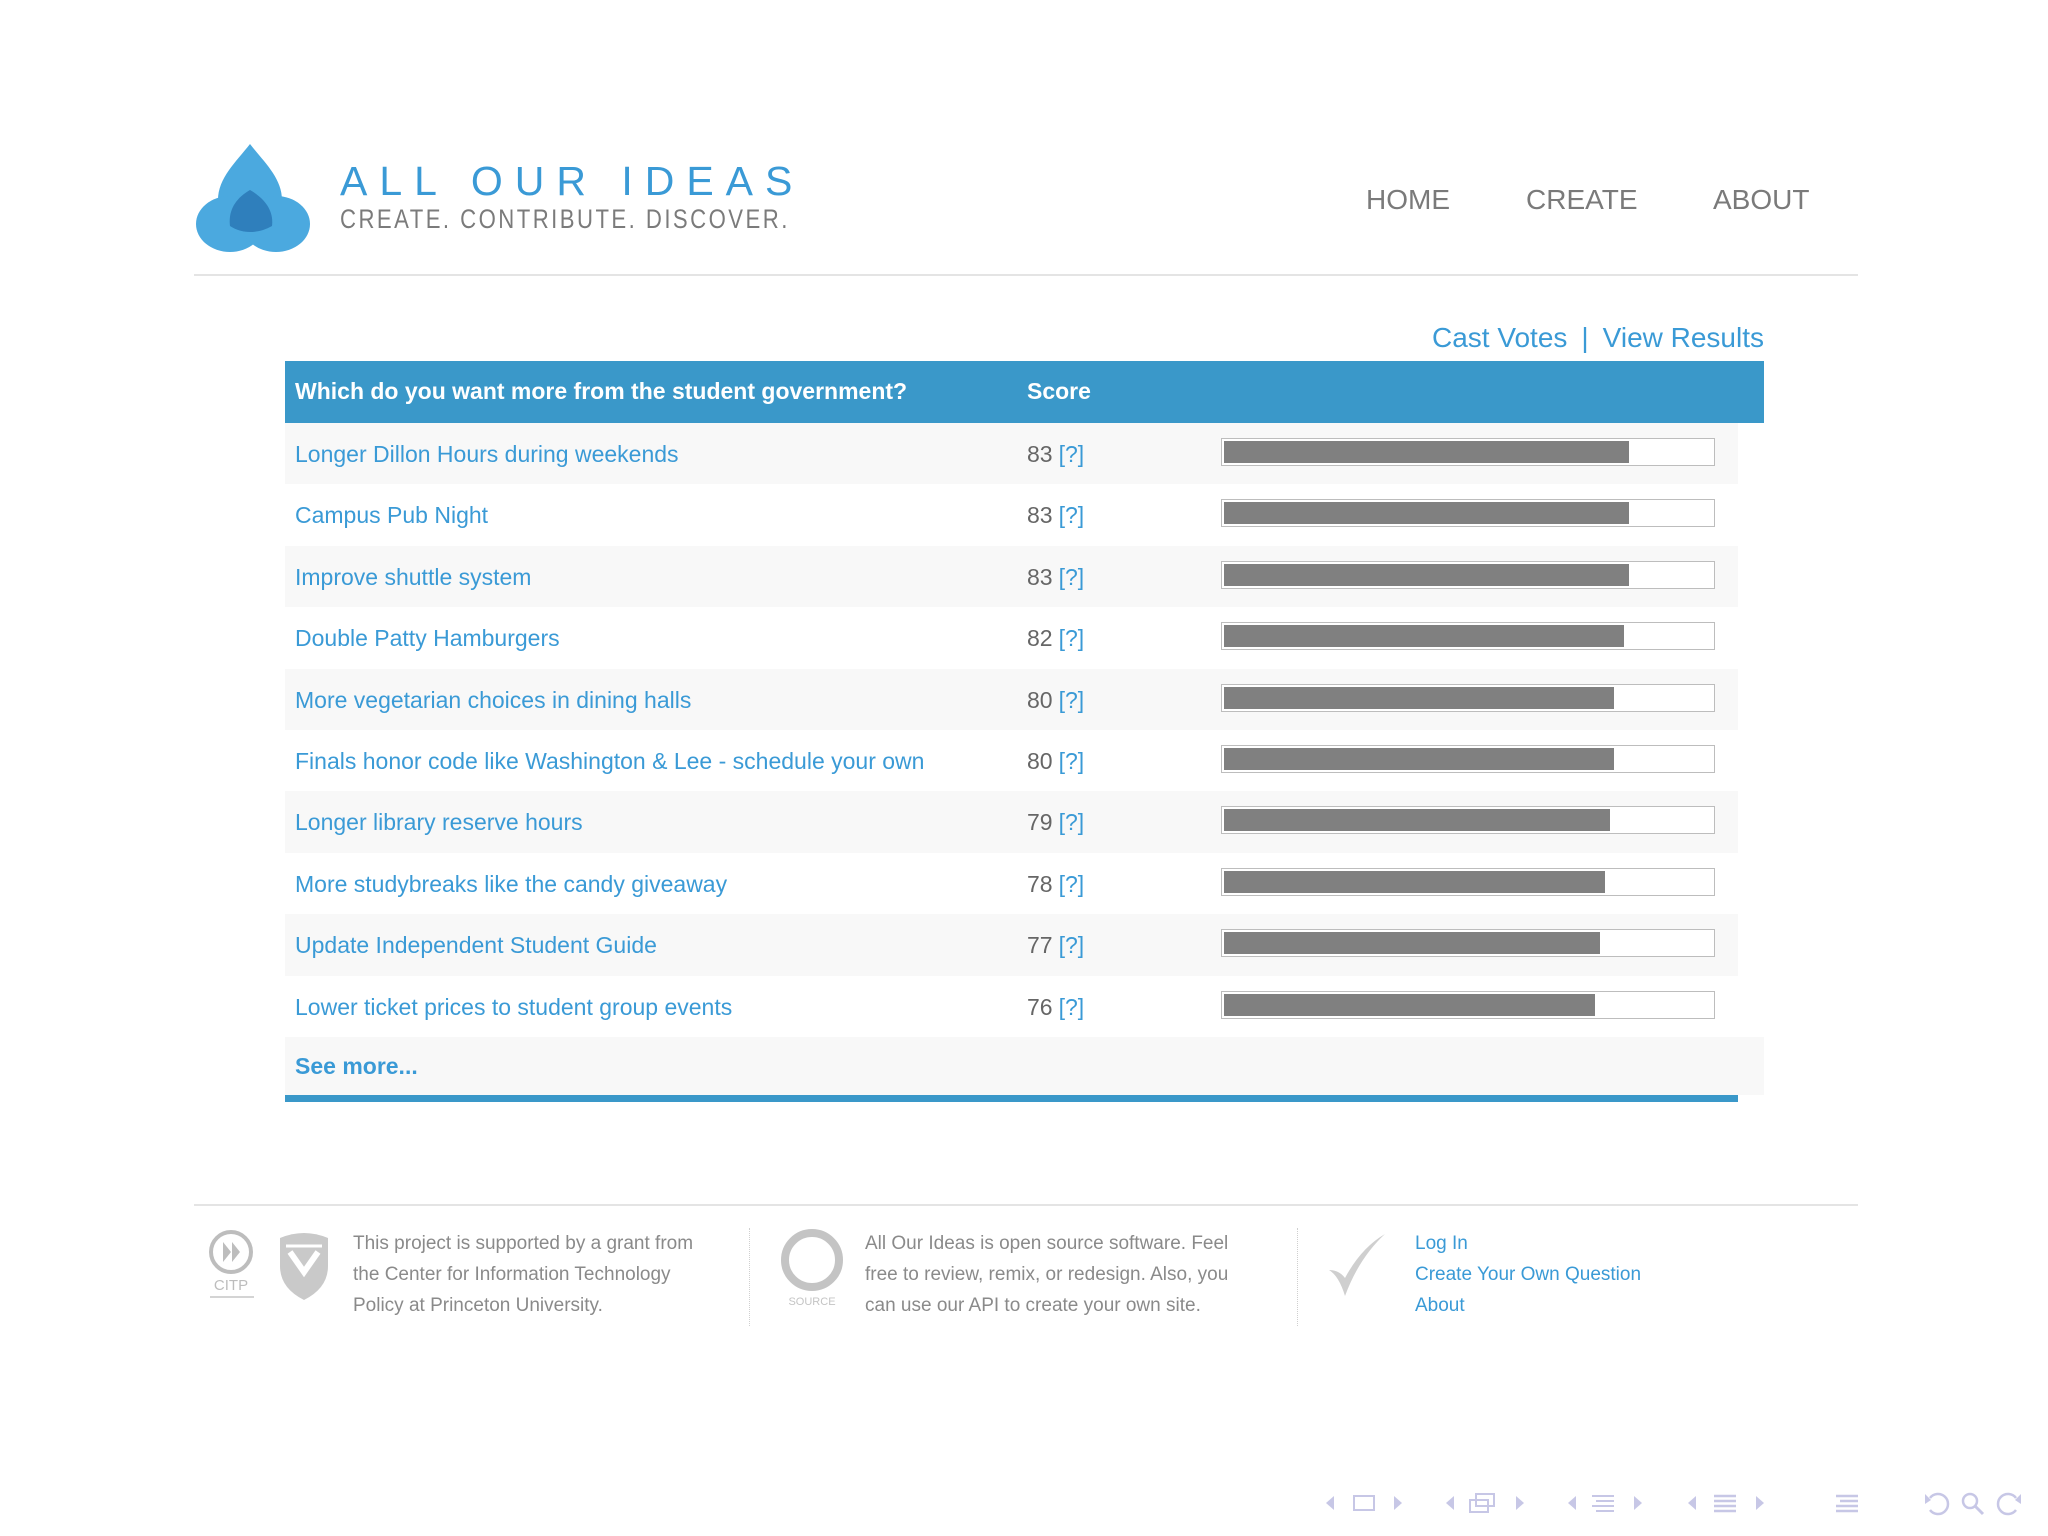 This screenshot has height=1536, width=2048. I want to click on table-row: Improve shuttle system 83 [?], so click(1011, 576).